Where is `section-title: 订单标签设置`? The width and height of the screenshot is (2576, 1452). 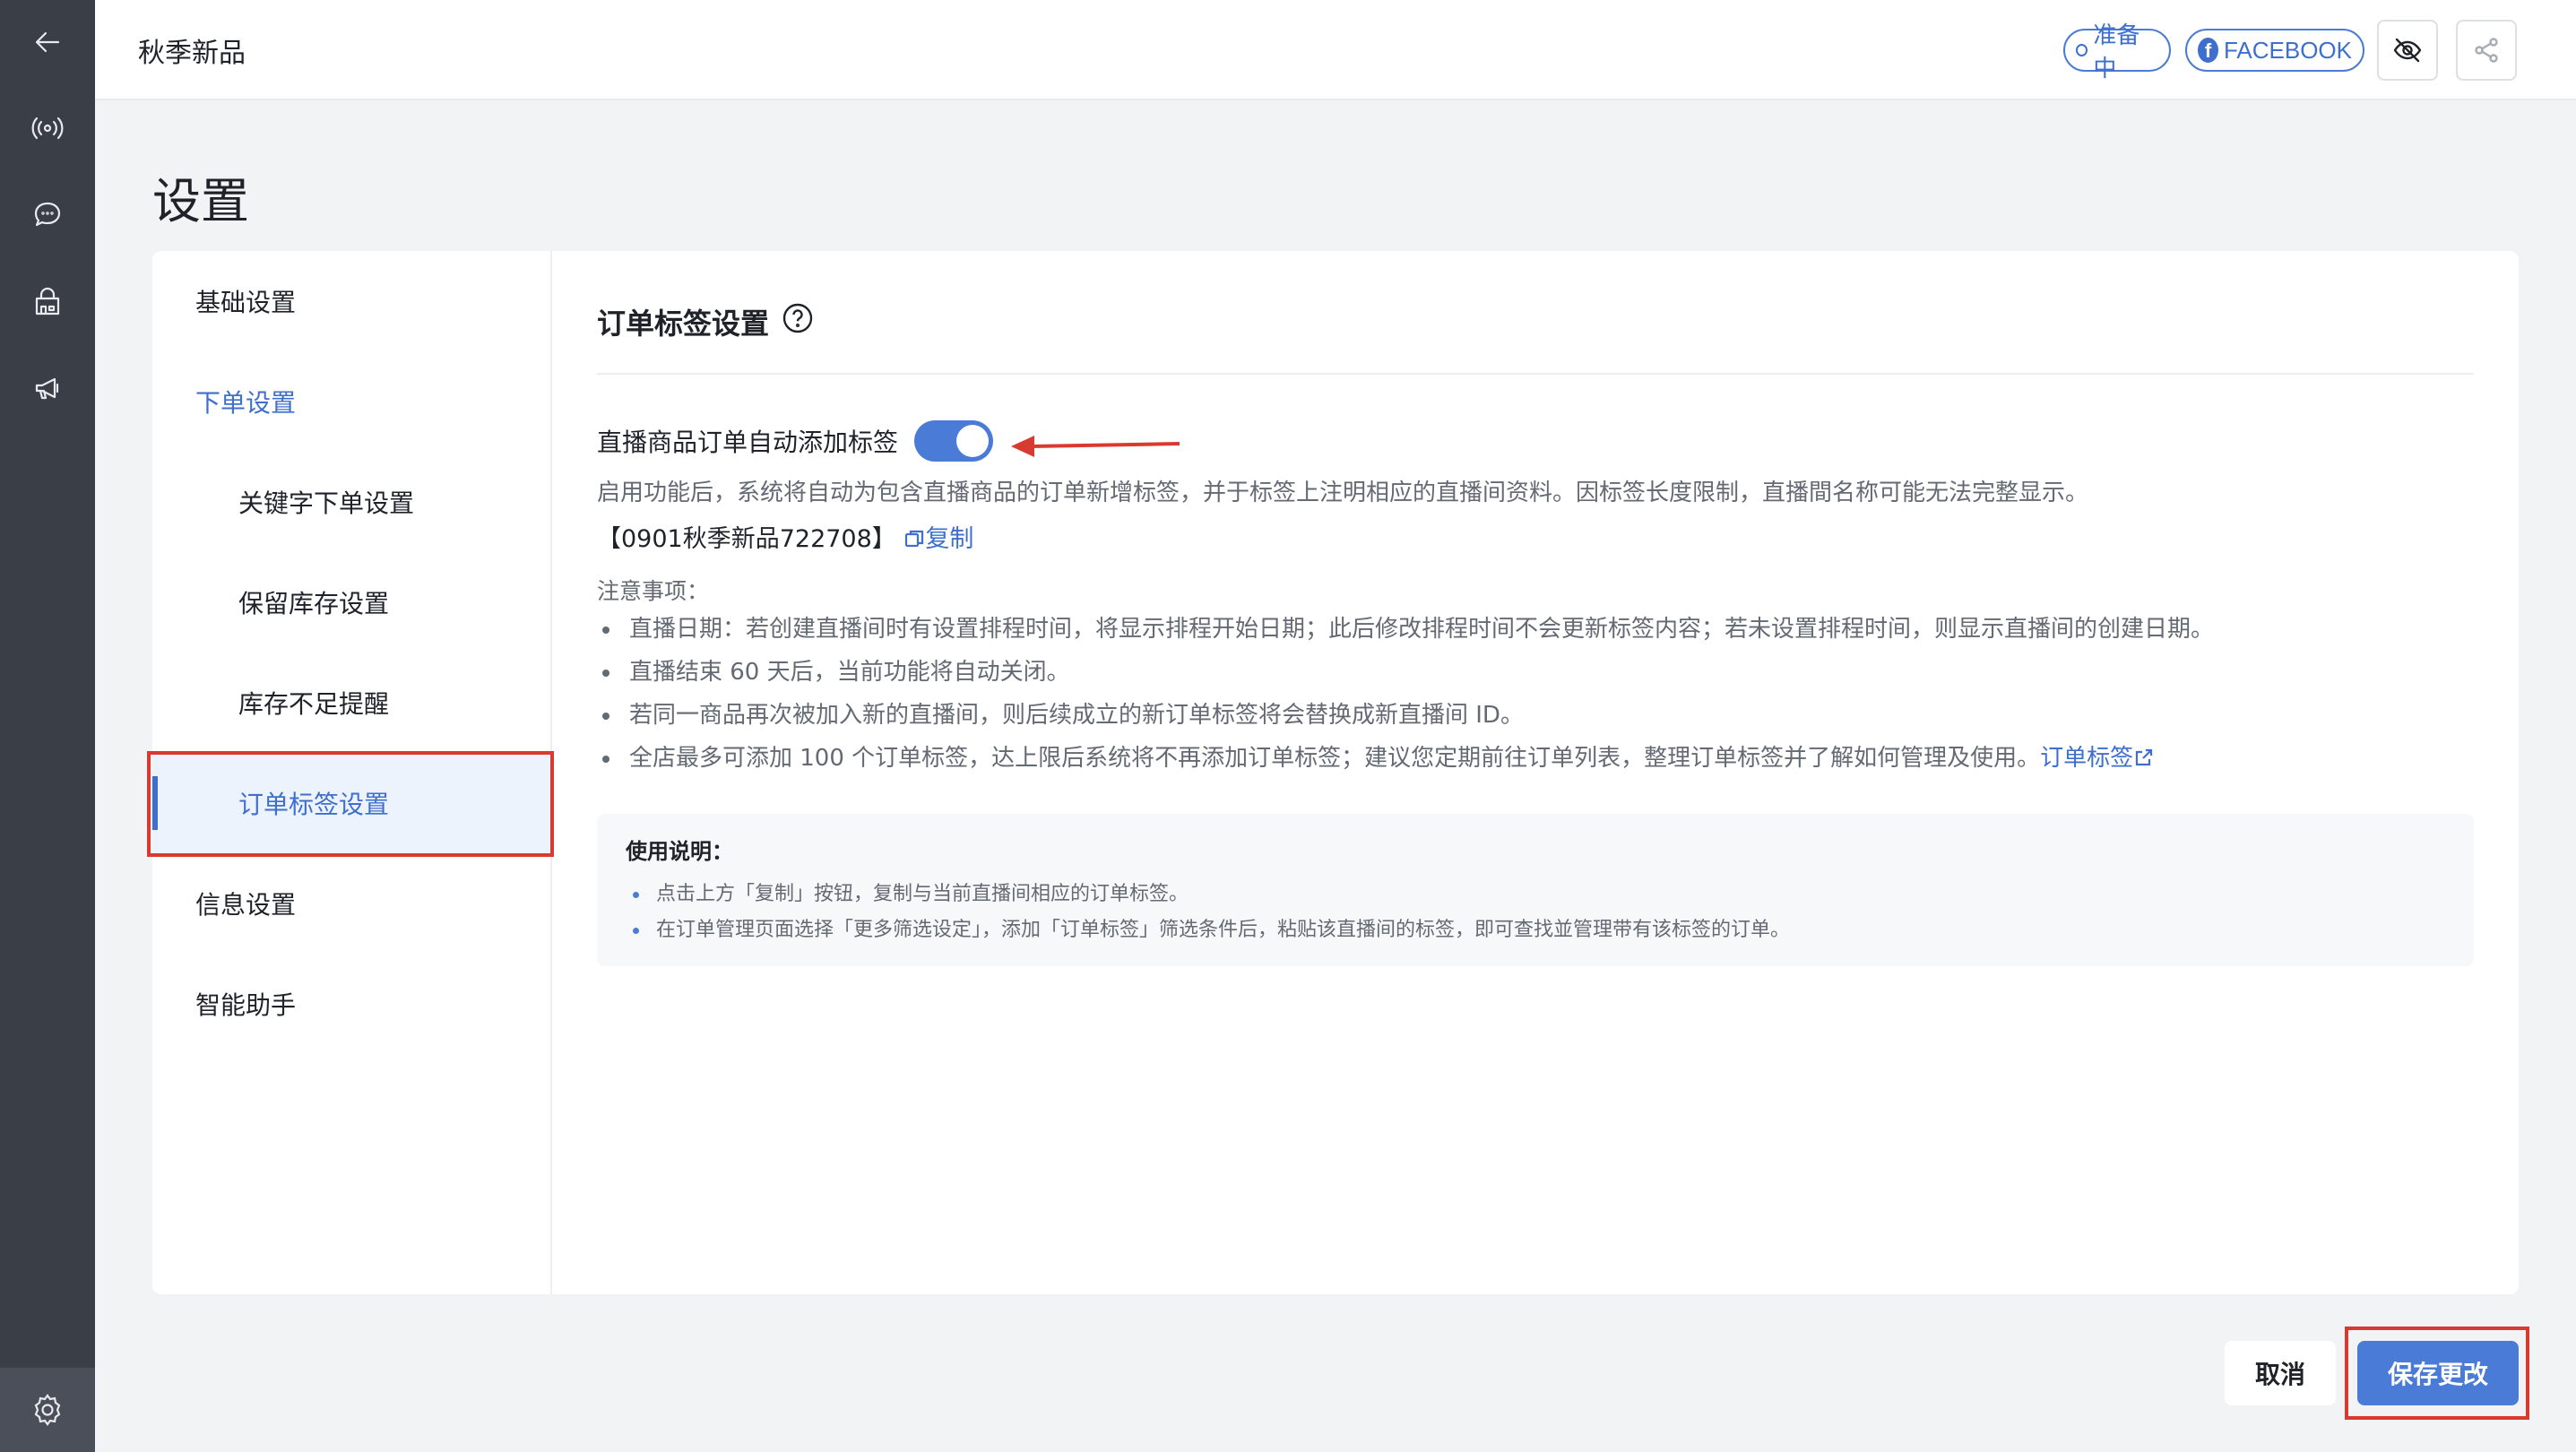
section-title: 订单标签设置 is located at coordinates (705, 321).